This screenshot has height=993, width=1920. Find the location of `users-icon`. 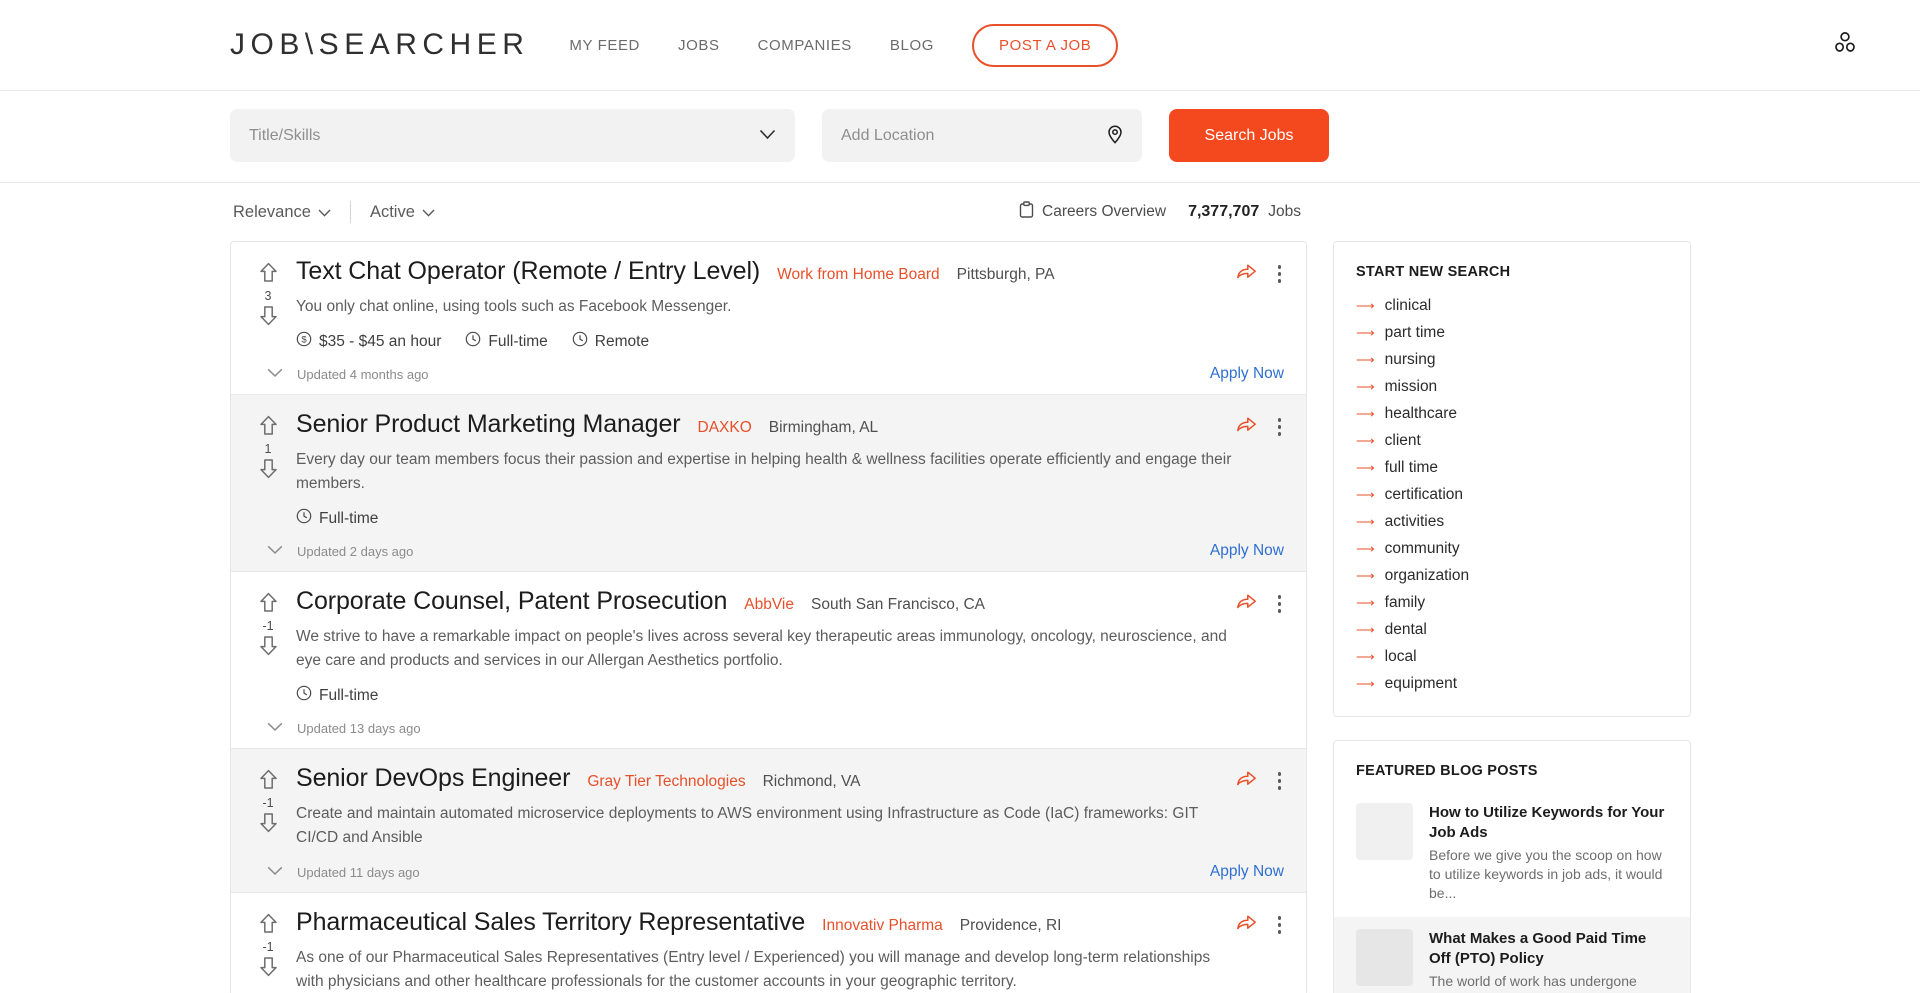

users-icon is located at coordinates (1845, 45).